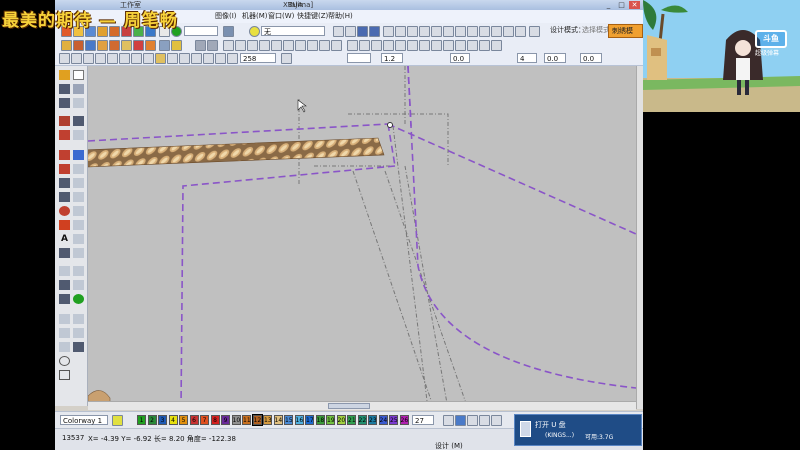  Describe the element at coordinates (78, 103) in the screenshot. I see `eraser-tool-icon` at that location.